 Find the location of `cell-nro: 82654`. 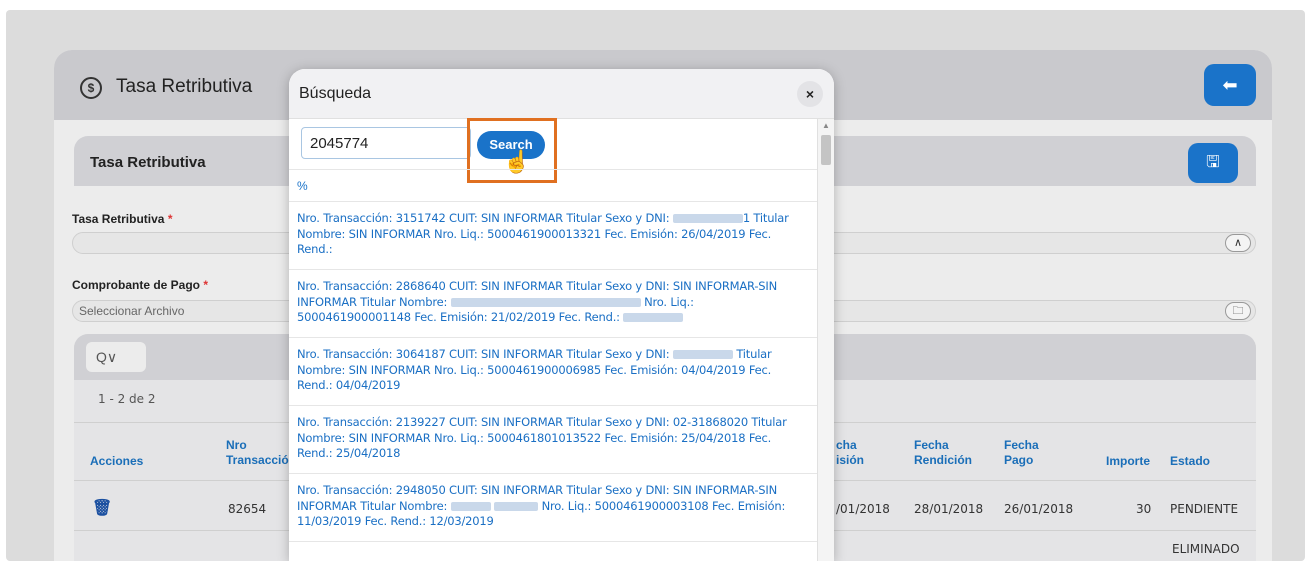

cell-nro: 82654 is located at coordinates (247, 509).